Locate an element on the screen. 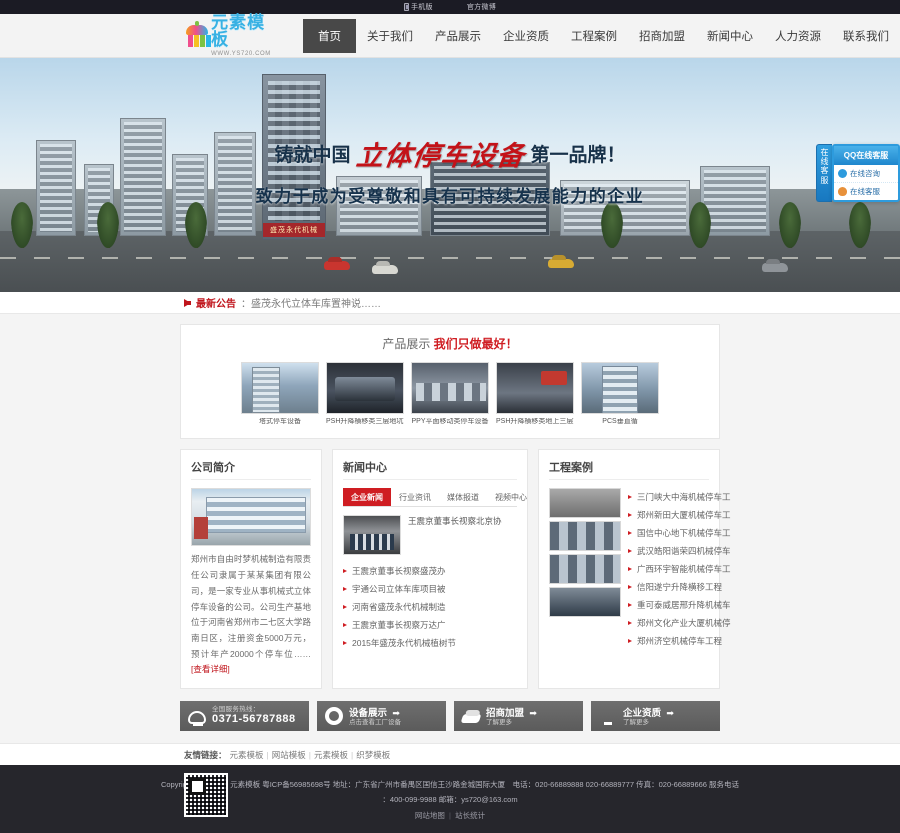 This screenshot has width=900, height=833. equipment-title: 设备展示 is located at coordinates (368, 714).